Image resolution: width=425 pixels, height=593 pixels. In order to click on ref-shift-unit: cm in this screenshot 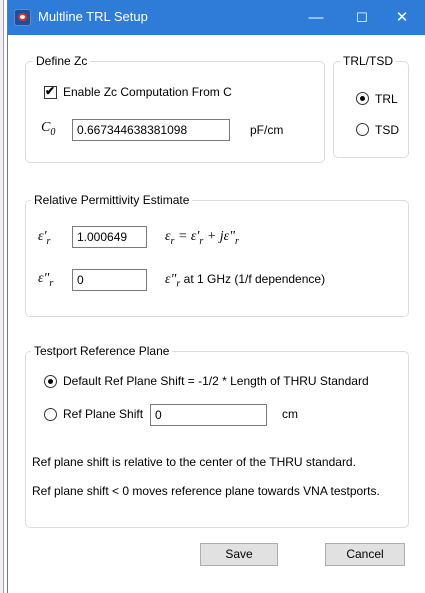, I will do `click(290, 414)`.